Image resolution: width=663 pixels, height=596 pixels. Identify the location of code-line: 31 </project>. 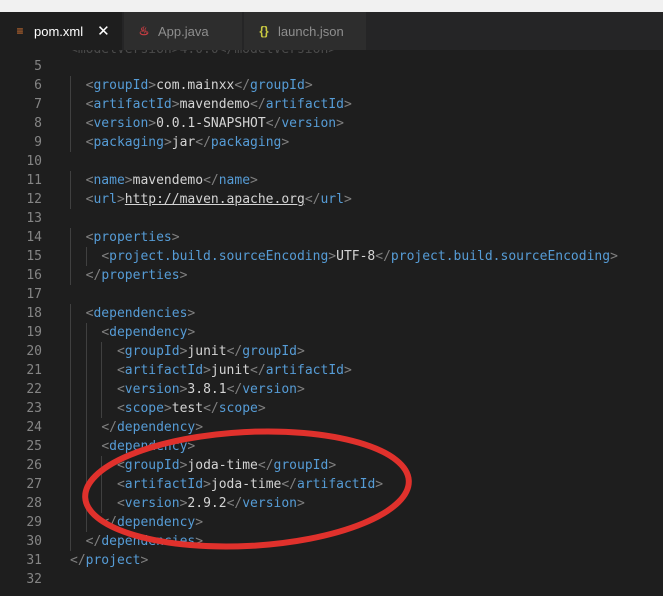
(331, 560).